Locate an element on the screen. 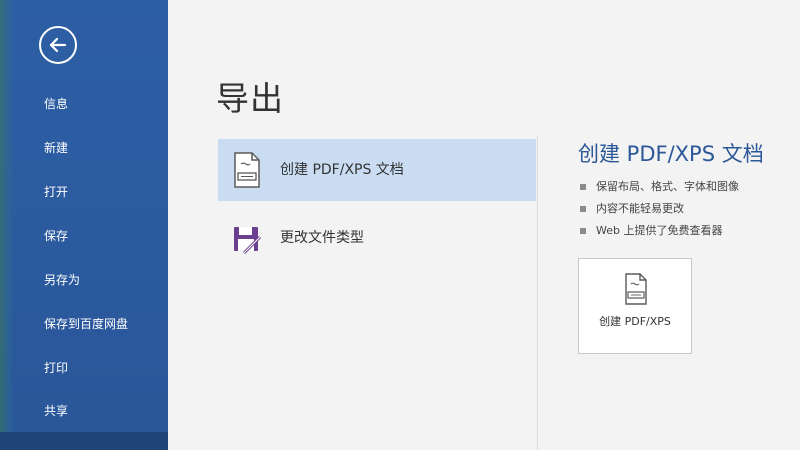 The image size is (800, 450). create-button-label: 创建 PDF/XPS is located at coordinates (635, 321).